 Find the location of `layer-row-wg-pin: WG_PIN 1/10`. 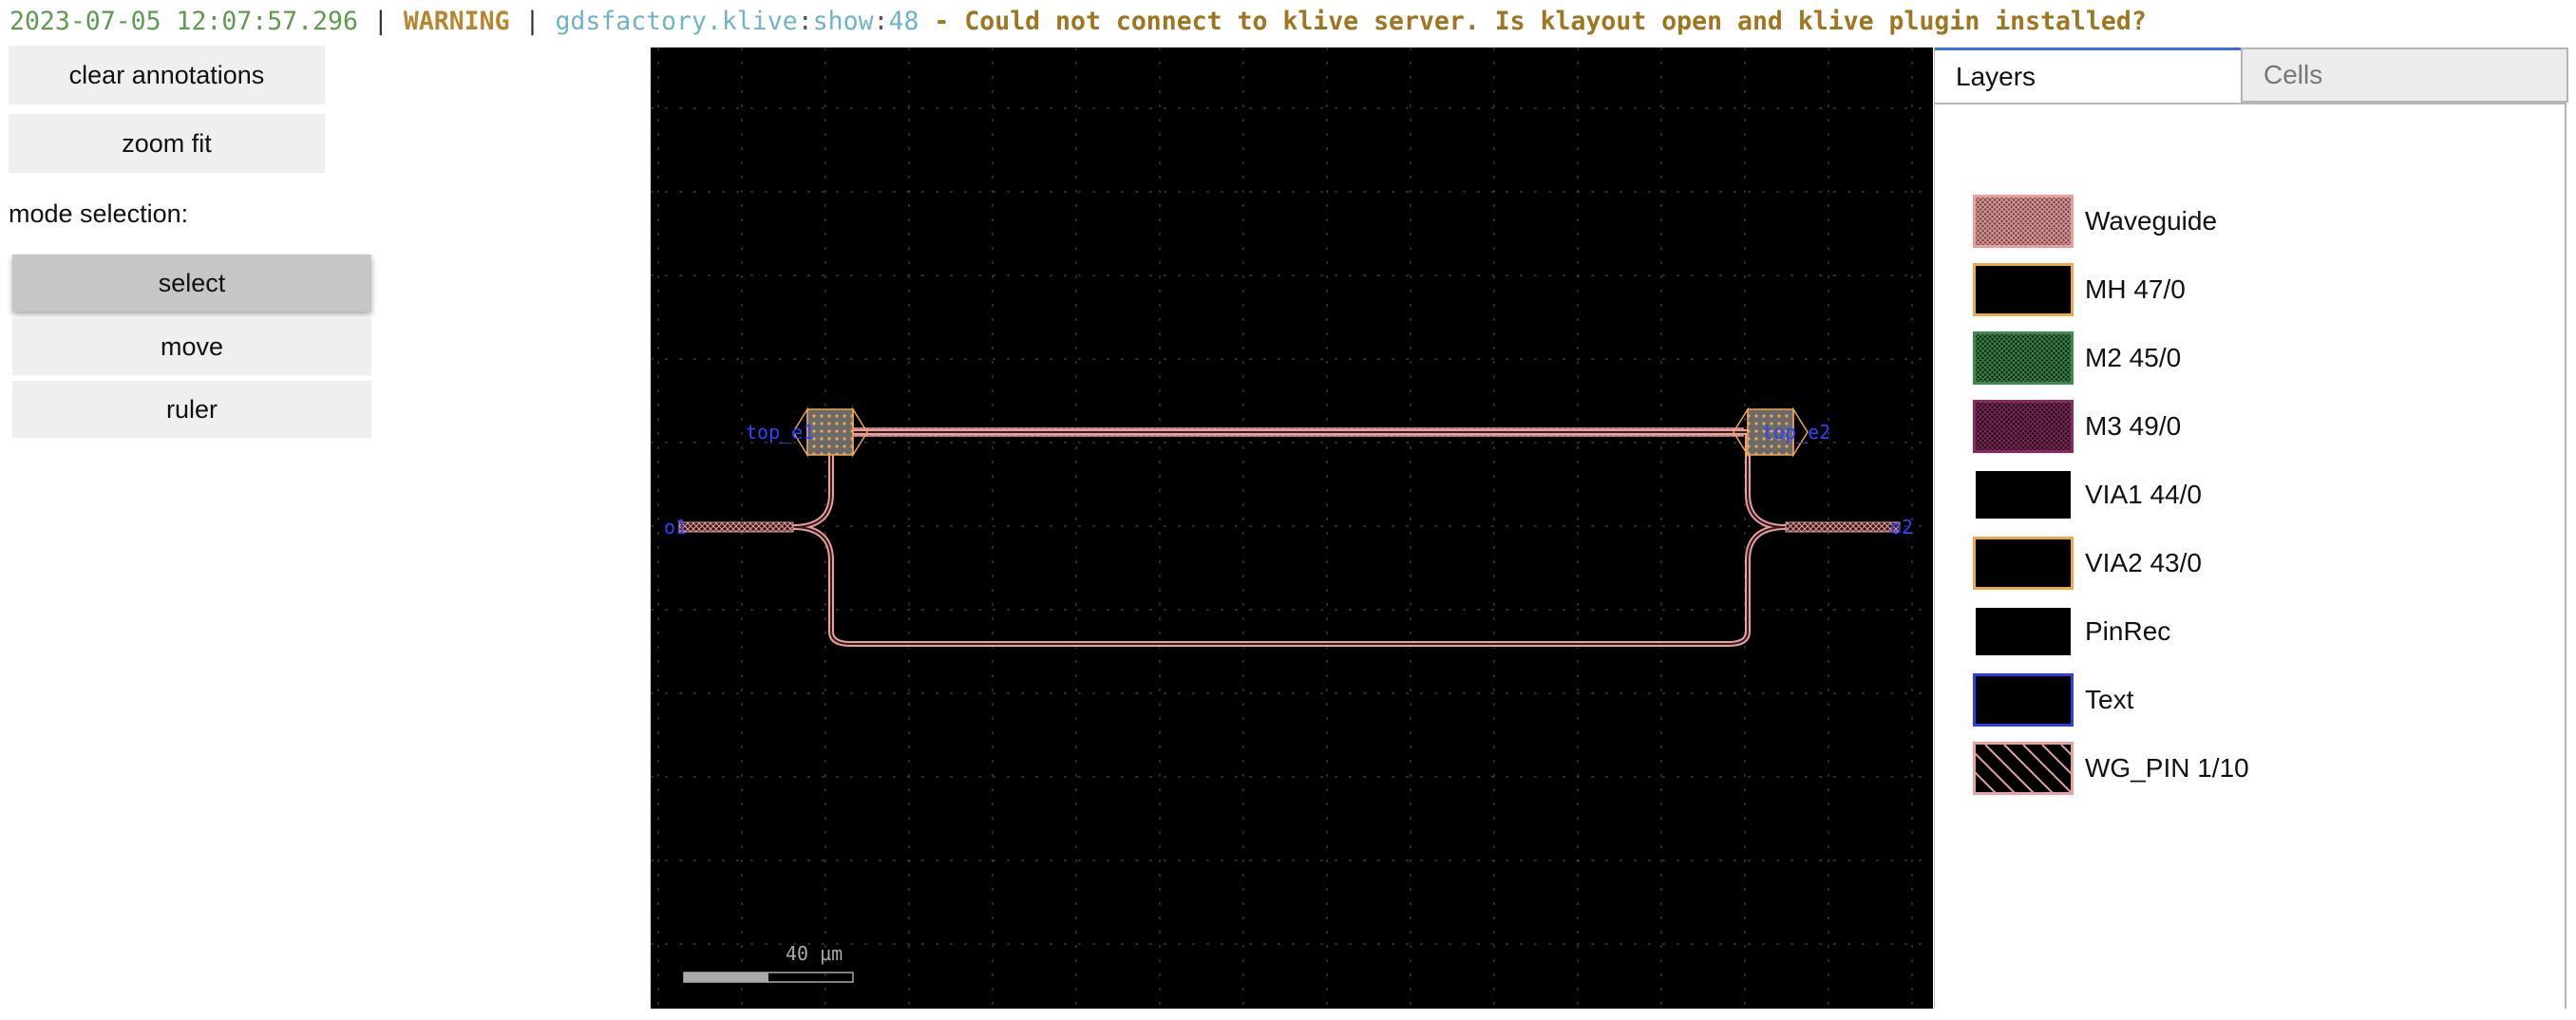

layer-row-wg-pin: WG_PIN 1/10 is located at coordinates (2111, 768).